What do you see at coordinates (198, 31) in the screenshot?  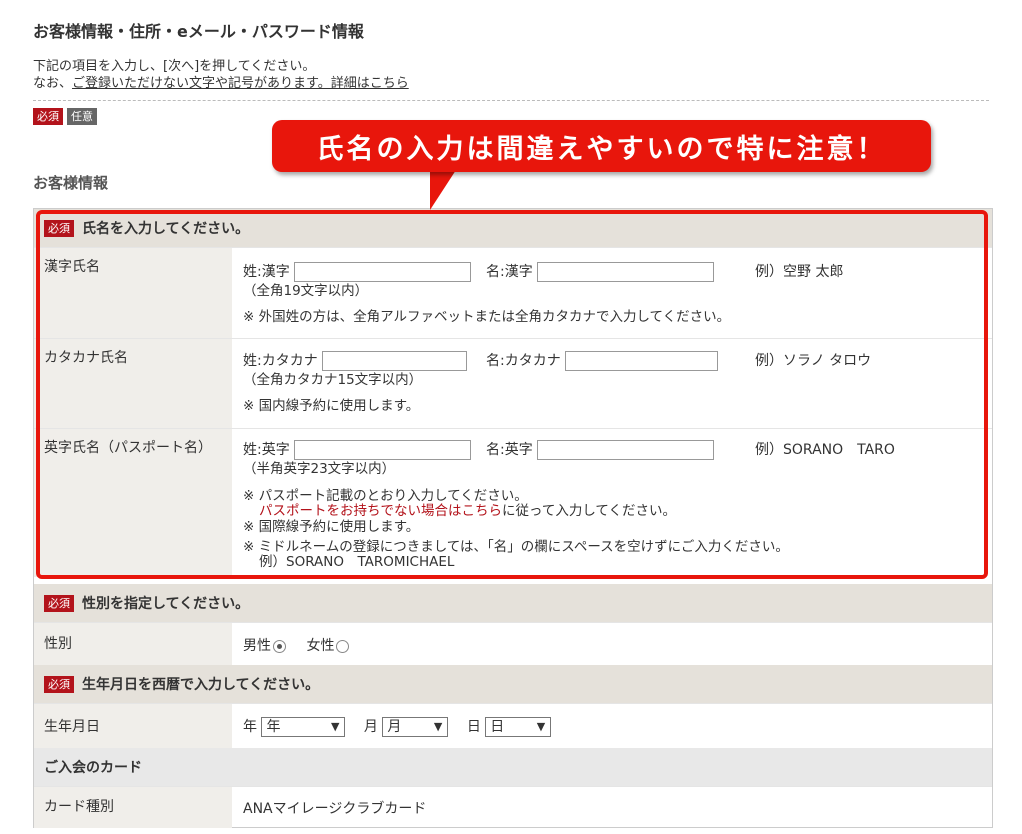 I see `page-title: お客様情報・住所・eメール・パスワード情報` at bounding box center [198, 31].